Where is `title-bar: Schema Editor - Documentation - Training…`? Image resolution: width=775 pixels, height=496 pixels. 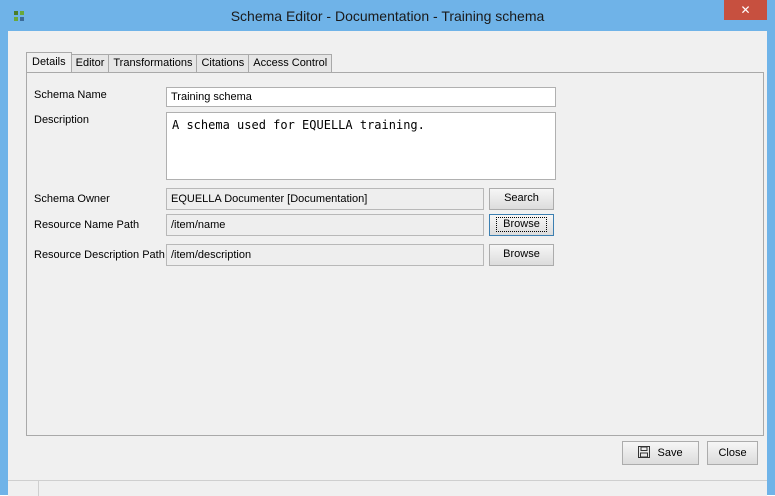 title-bar: Schema Editor - Documentation - Training… is located at coordinates (387, 15).